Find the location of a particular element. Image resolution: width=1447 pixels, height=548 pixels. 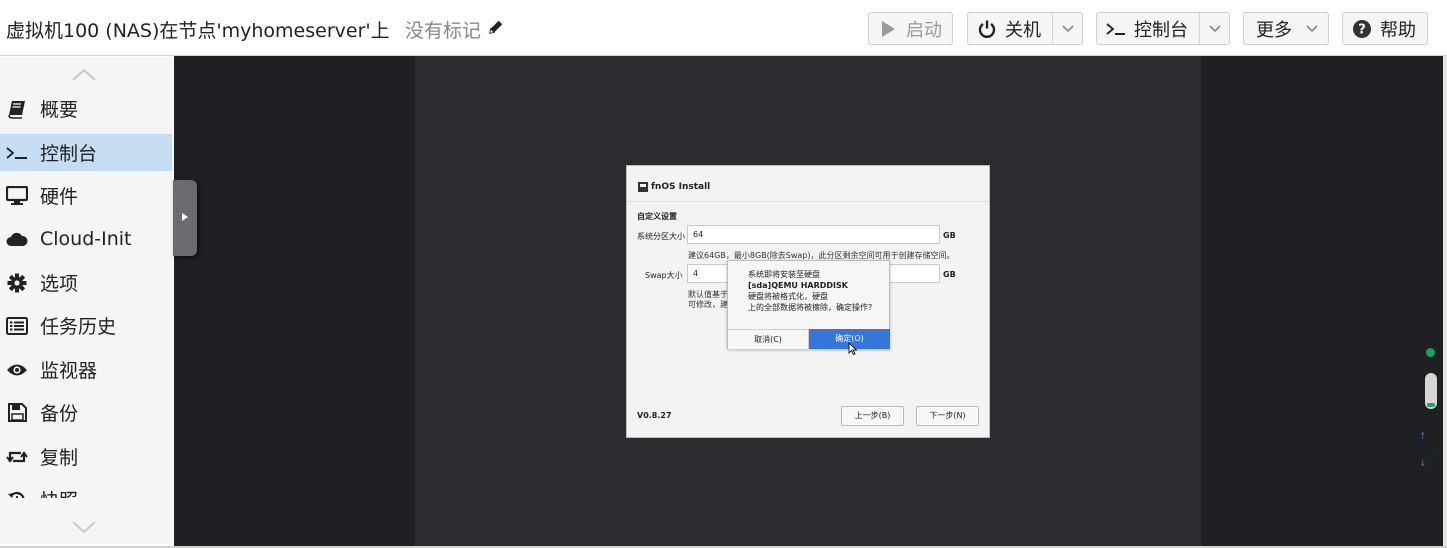

net-up-unit: K/s is located at coordinates (1433, 437).